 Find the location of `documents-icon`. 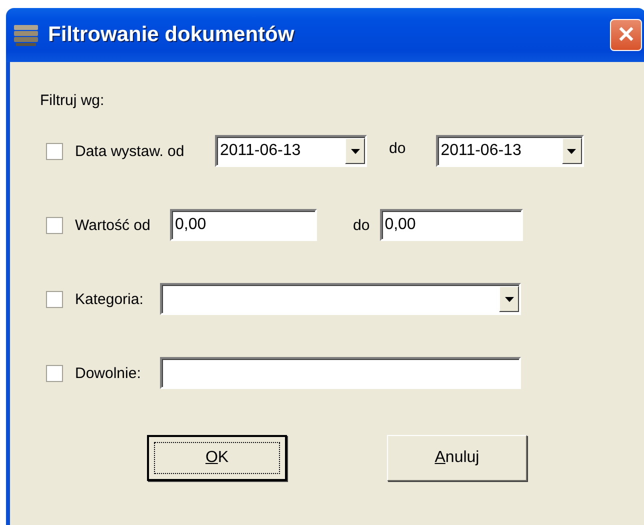

documents-icon is located at coordinates (27, 35).